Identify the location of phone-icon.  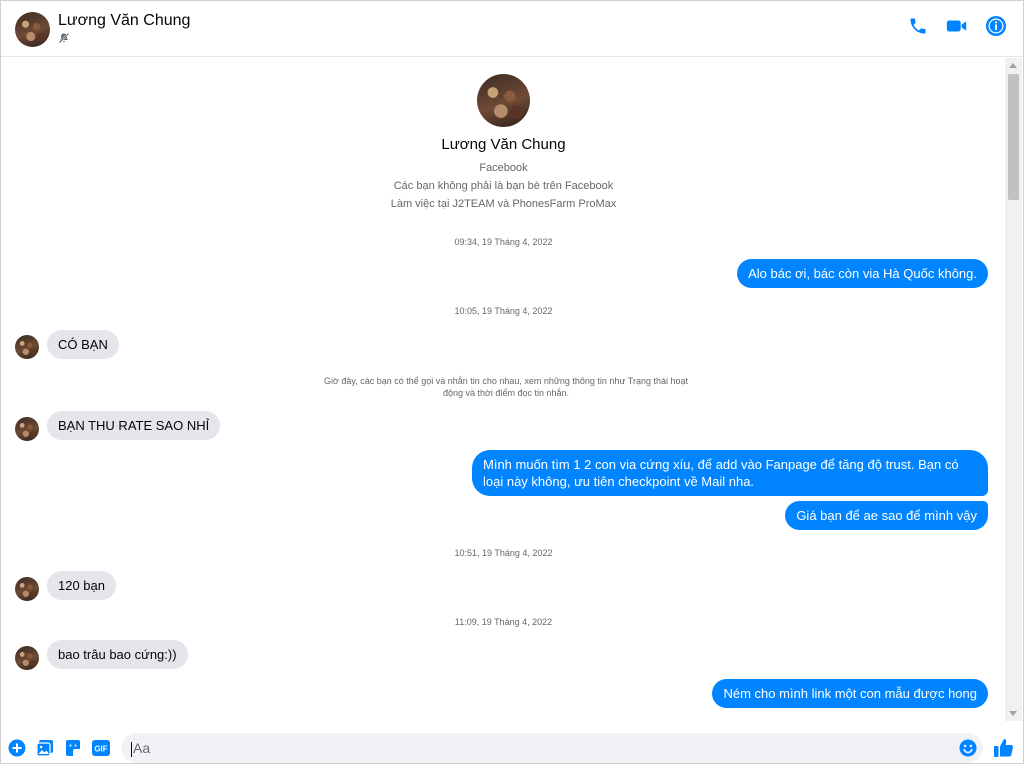
(918, 26).